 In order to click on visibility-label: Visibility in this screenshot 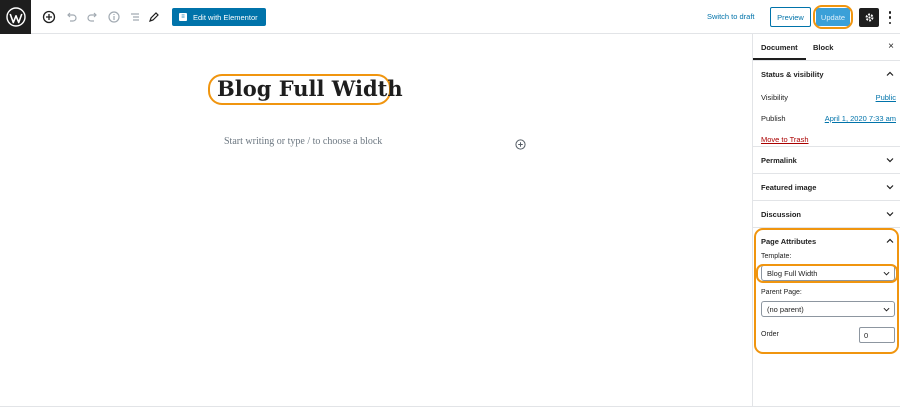, I will do `click(774, 97)`.